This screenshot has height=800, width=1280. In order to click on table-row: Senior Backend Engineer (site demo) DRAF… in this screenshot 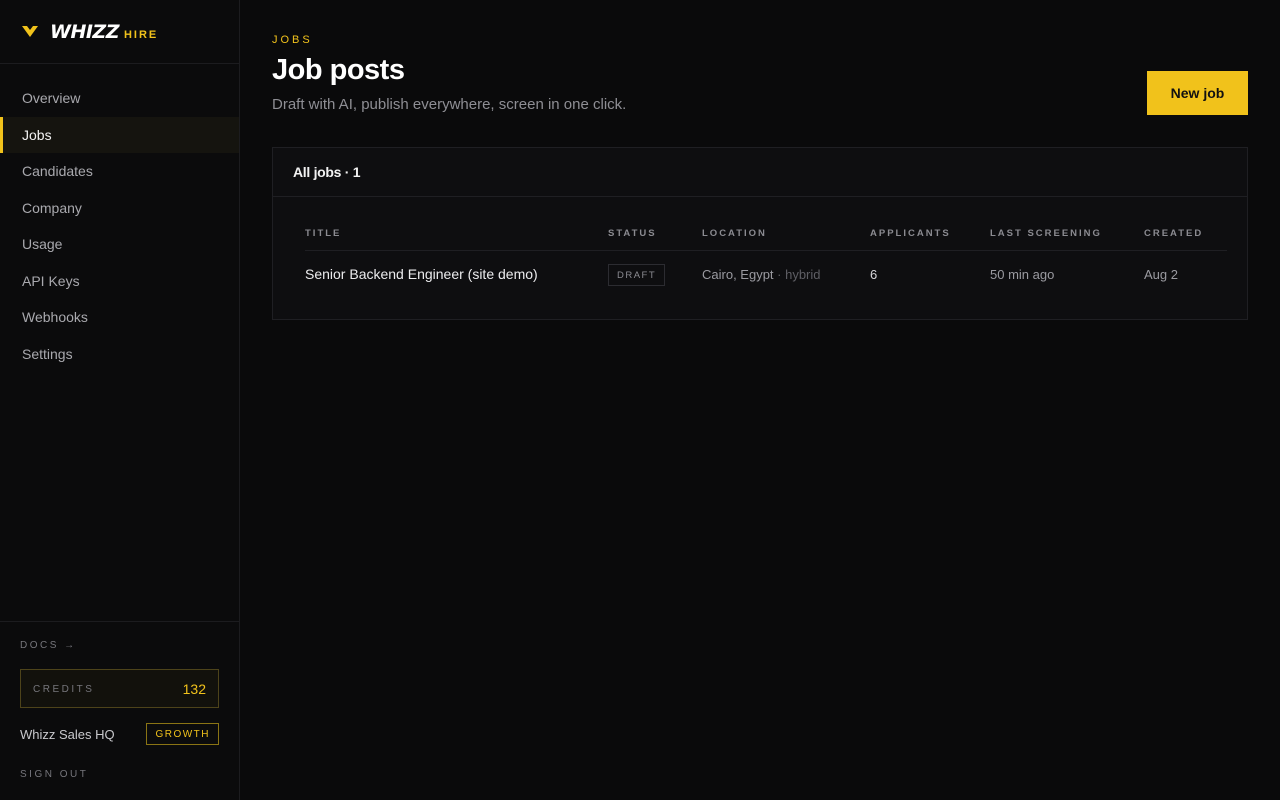, I will do `click(766, 275)`.